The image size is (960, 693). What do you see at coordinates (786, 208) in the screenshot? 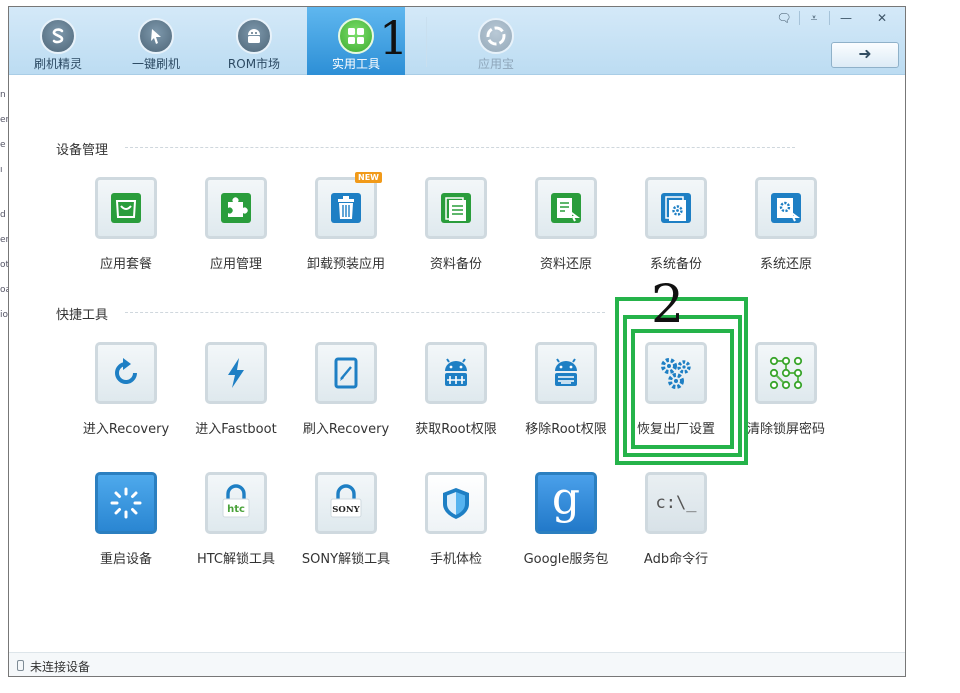
I see `system-restore-icon` at bounding box center [786, 208].